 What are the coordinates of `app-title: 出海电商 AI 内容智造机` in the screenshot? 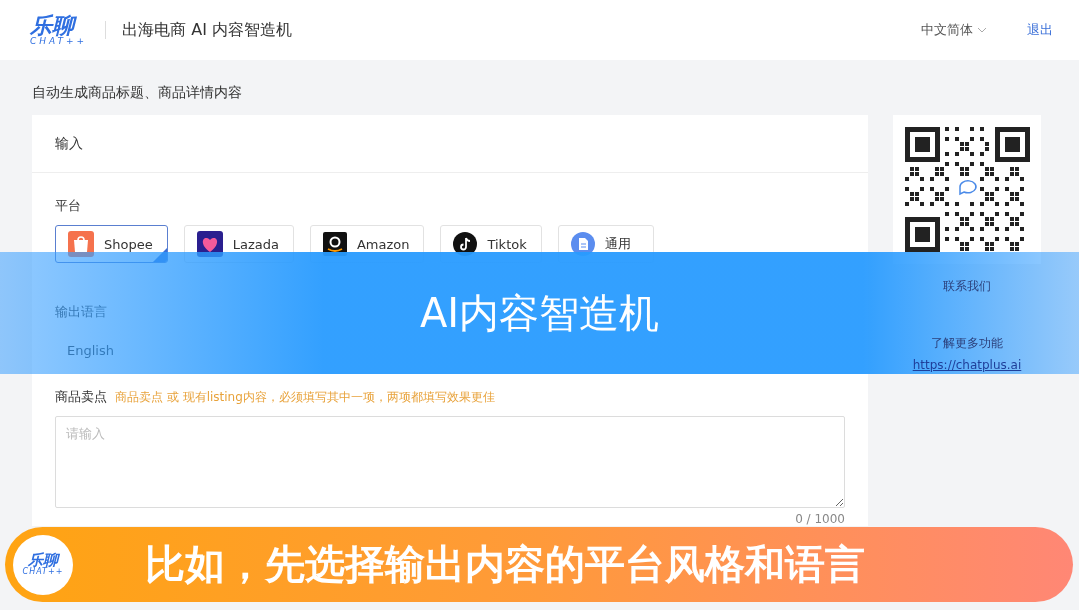 It's located at (207, 30).